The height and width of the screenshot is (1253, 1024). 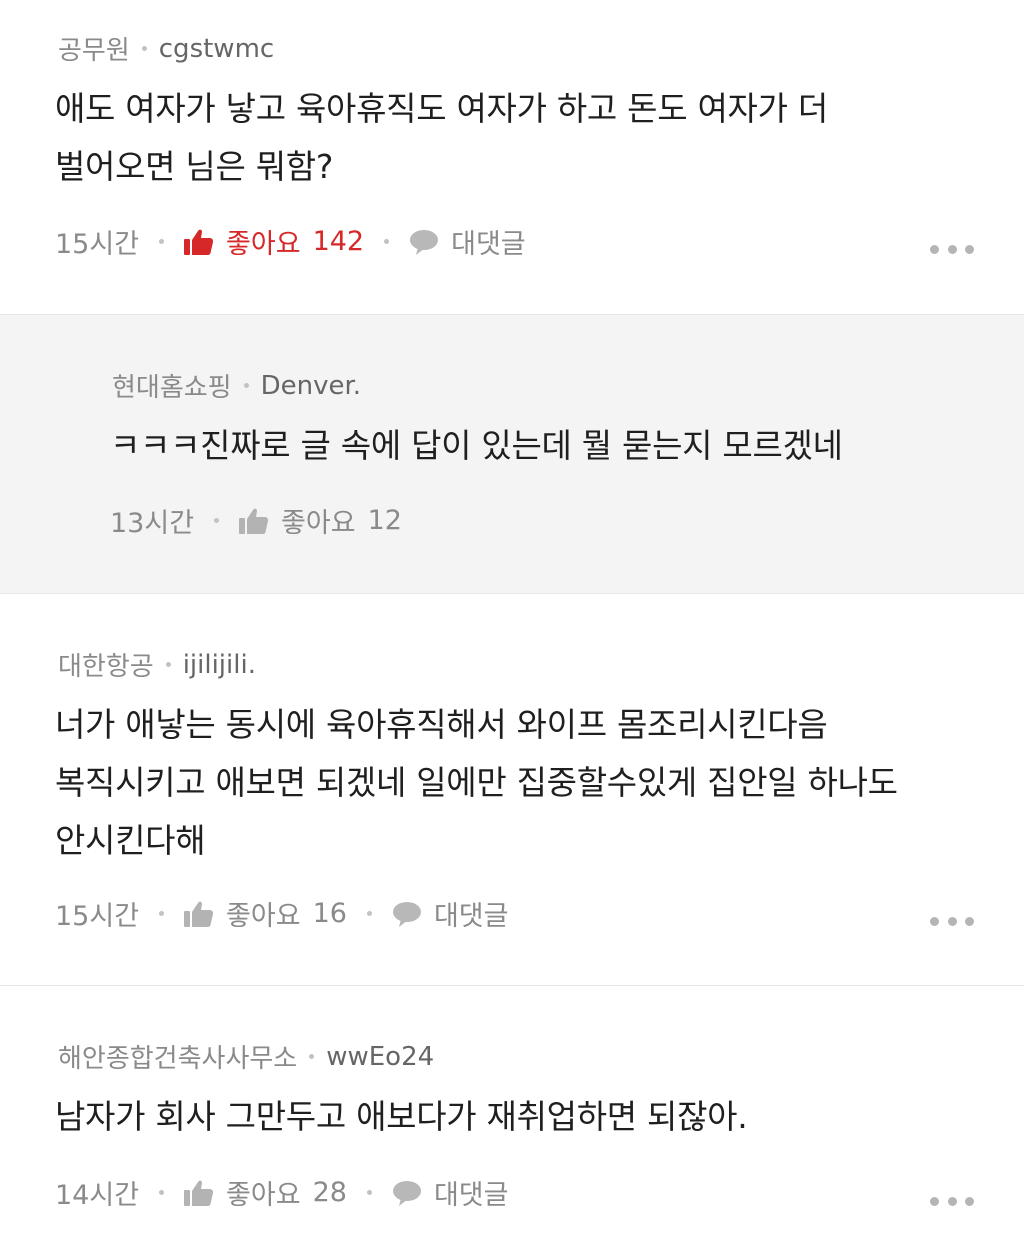 What do you see at coordinates (311, 386) in the screenshot?
I see `username: Denver.` at bounding box center [311, 386].